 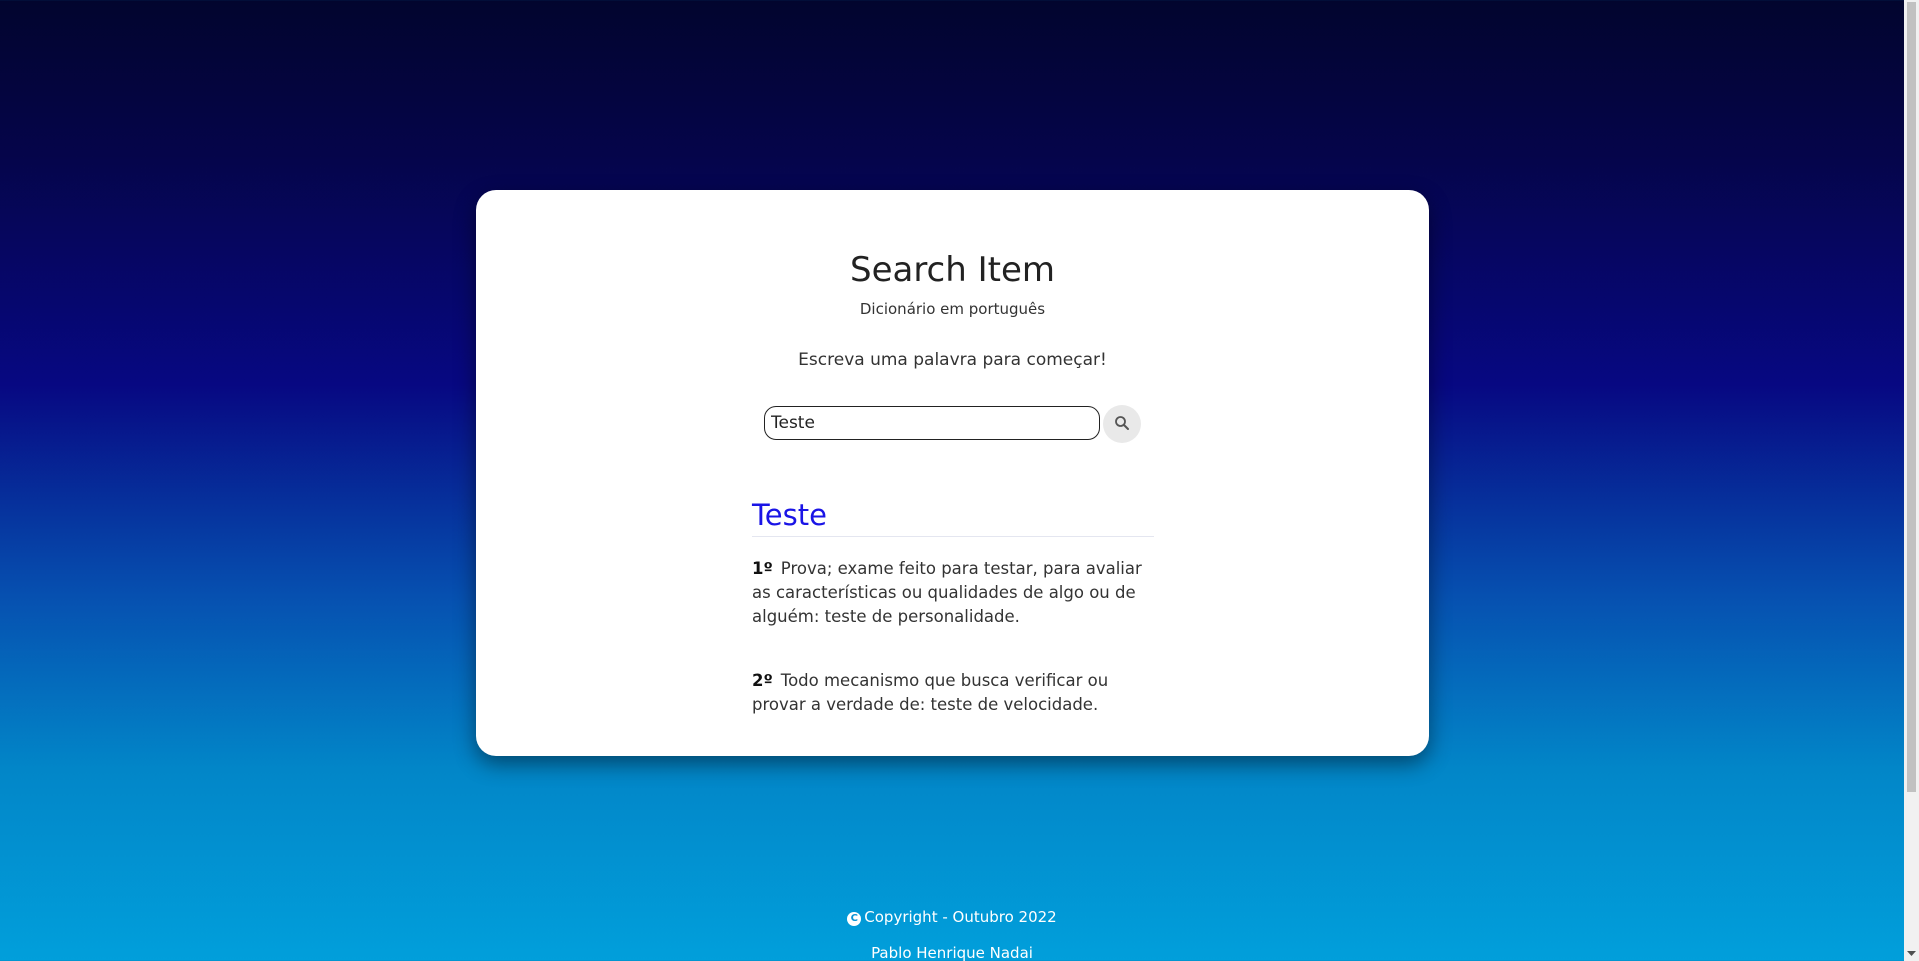 I want to click on search-prompt: Escreva uma palavra para começar!, so click(x=952, y=360).